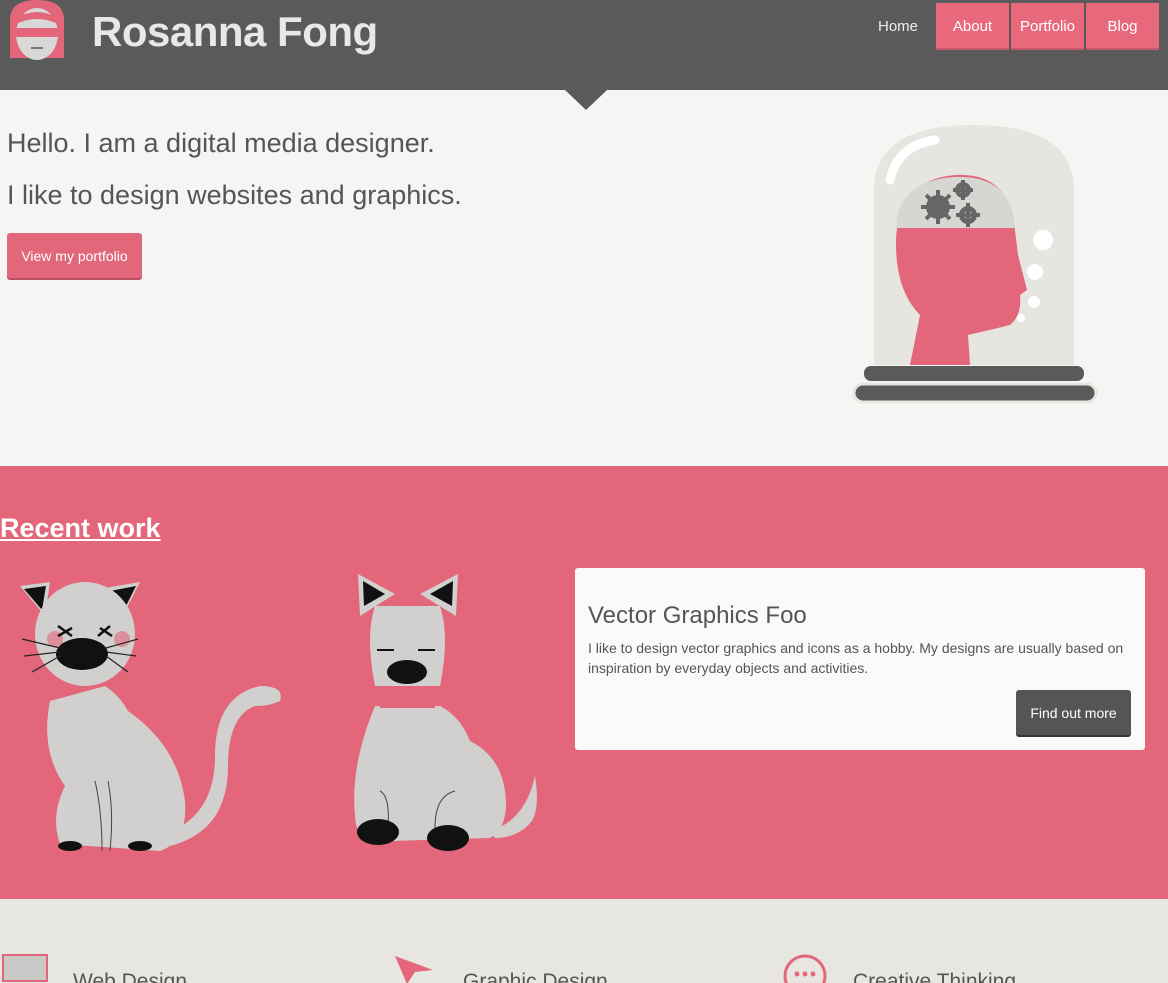 This screenshot has width=1168, height=983. Describe the element at coordinates (37, 31) in the screenshot. I see `avatar-logo-icon` at that location.